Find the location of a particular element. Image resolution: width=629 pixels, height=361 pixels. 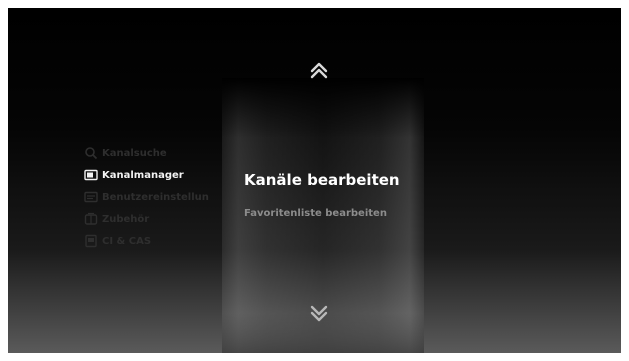

menu-item-benutzereinstellungen: Benutzereinstellun is located at coordinates (146, 197).